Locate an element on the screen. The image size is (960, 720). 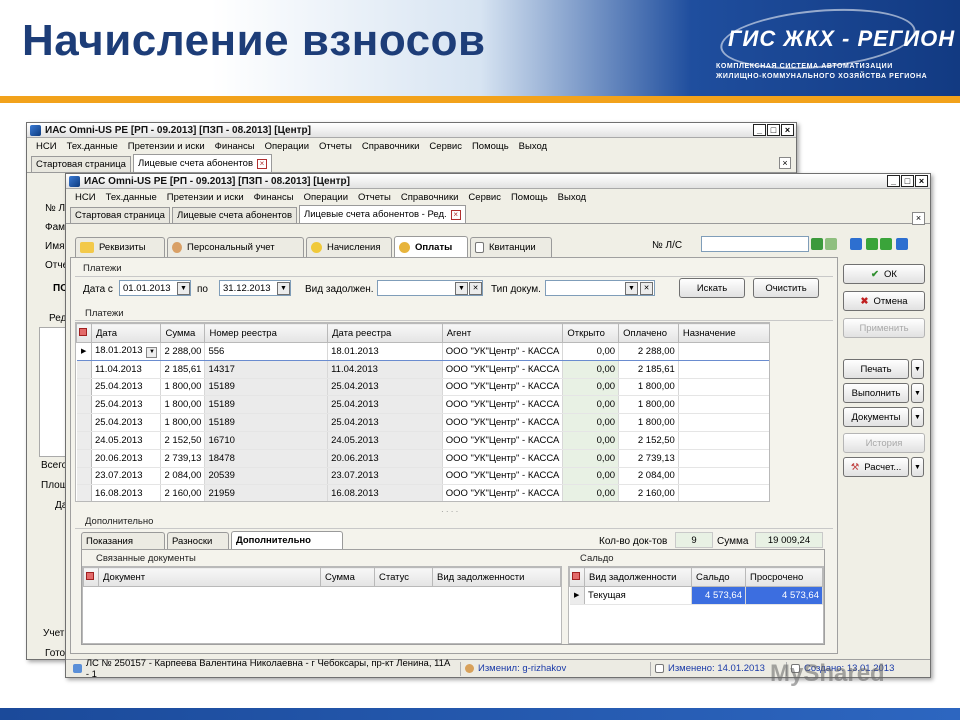
go-arrow-icon is located at coordinates (817, 244).